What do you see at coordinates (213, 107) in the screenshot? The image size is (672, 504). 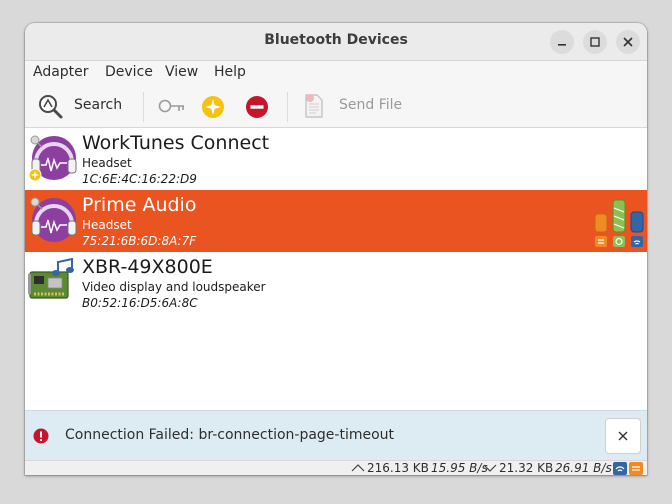 I see `trust-star-icon` at bounding box center [213, 107].